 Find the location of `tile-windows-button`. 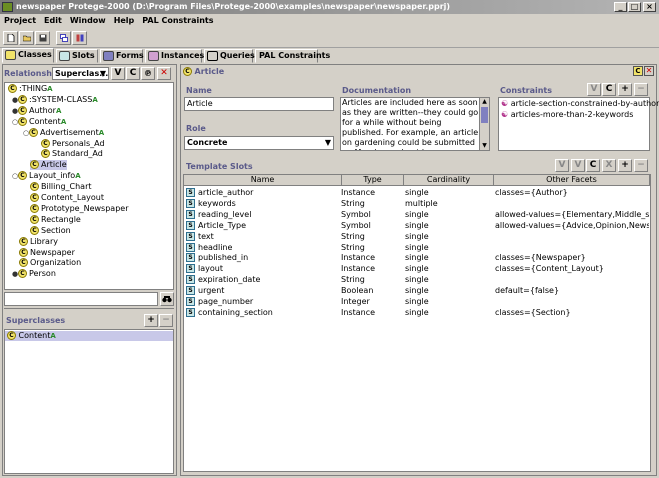

tile-windows-button is located at coordinates (79, 38).